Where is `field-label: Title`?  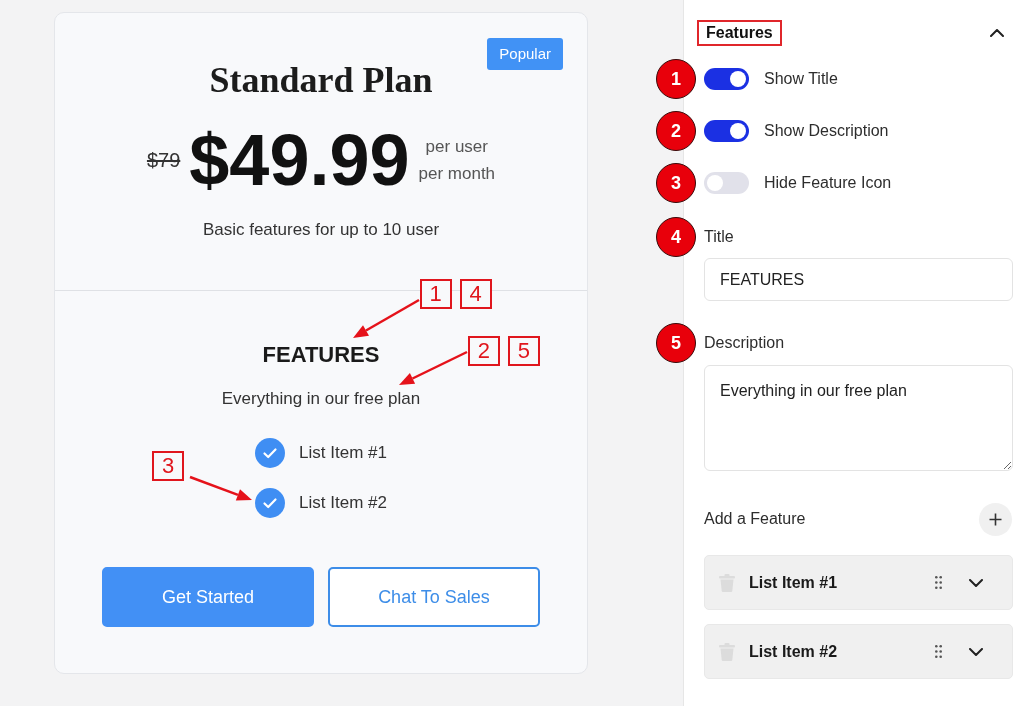 field-label: Title is located at coordinates (719, 237).